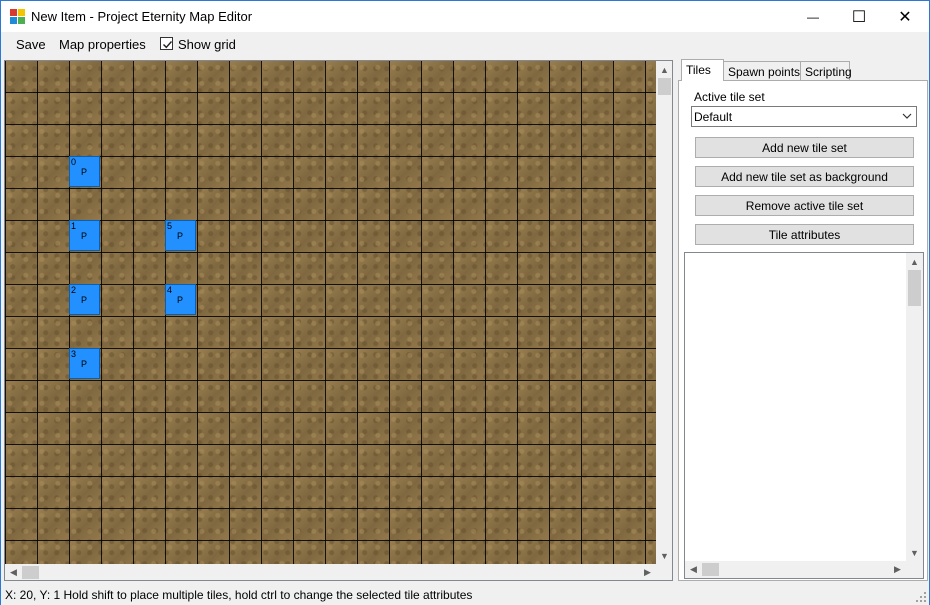  I want to click on resize-grip-icon, so click(921, 597).